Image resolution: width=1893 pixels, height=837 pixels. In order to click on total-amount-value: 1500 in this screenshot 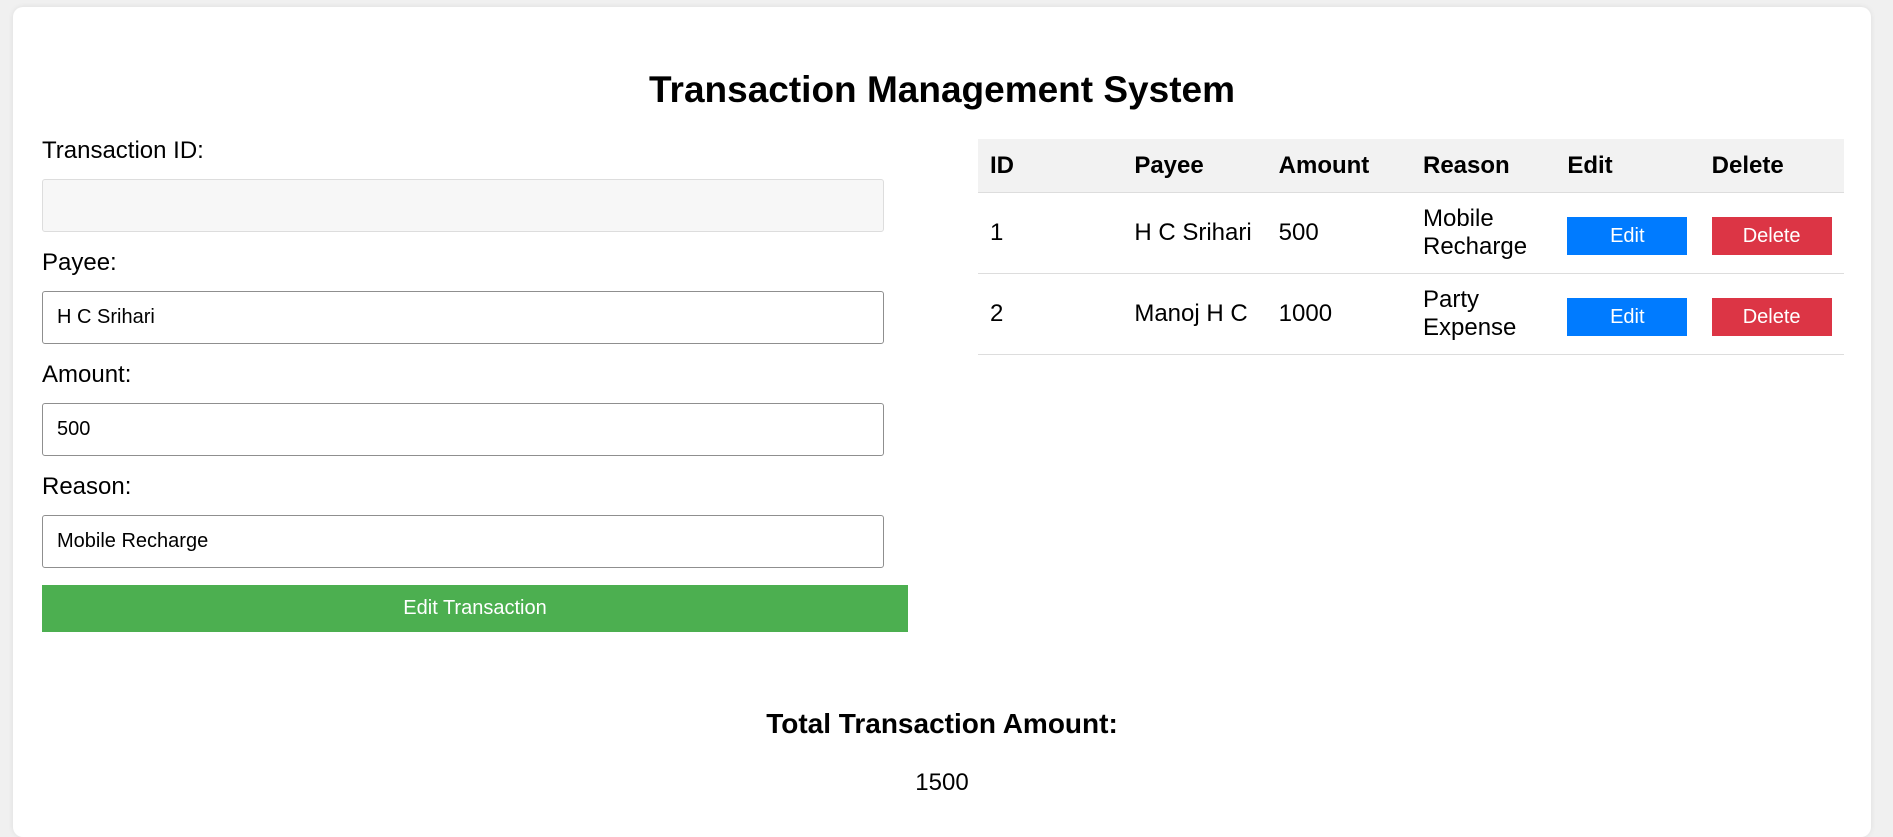, I will do `click(942, 782)`.